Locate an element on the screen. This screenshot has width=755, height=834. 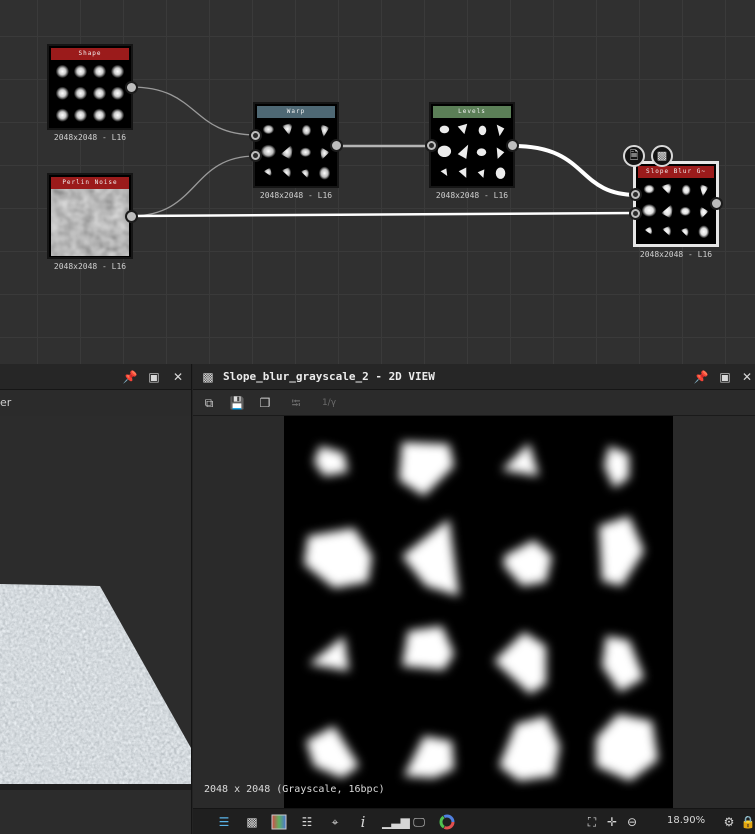
histogram-icon: ▁▃▆ is located at coordinates (396, 822).